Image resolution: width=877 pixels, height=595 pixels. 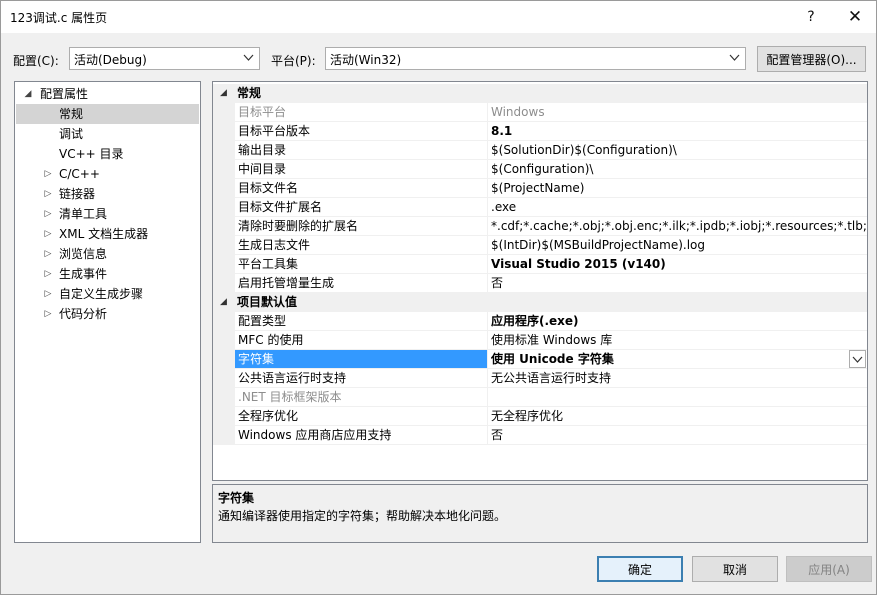 I want to click on tree-item-custom-build-step: ▷ 自定义生成步骤, so click(x=107, y=294).